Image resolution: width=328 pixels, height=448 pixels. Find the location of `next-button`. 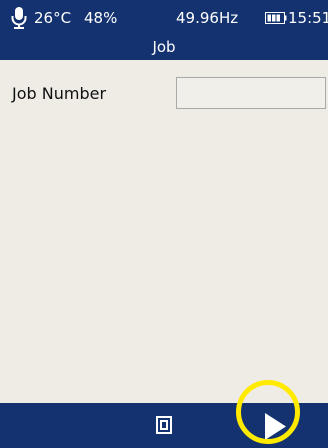

next-button is located at coordinates (270, 425).